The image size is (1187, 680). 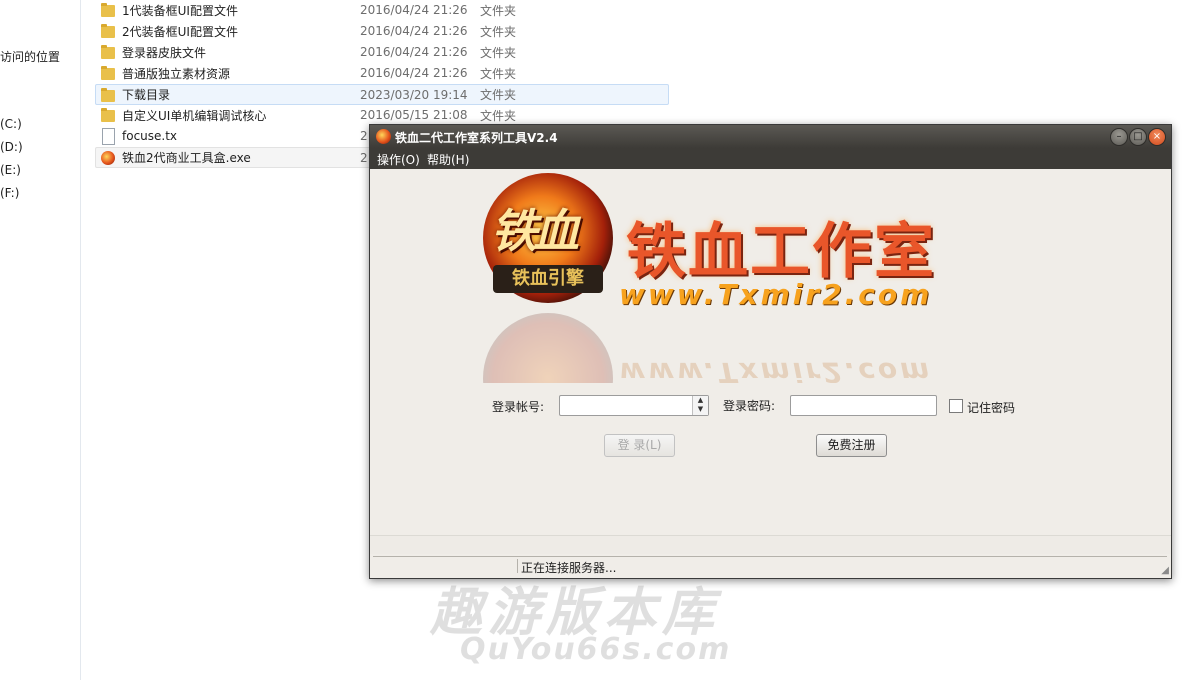 What do you see at coordinates (398, 159) in the screenshot?
I see `menu-operation: 操作(O)` at bounding box center [398, 159].